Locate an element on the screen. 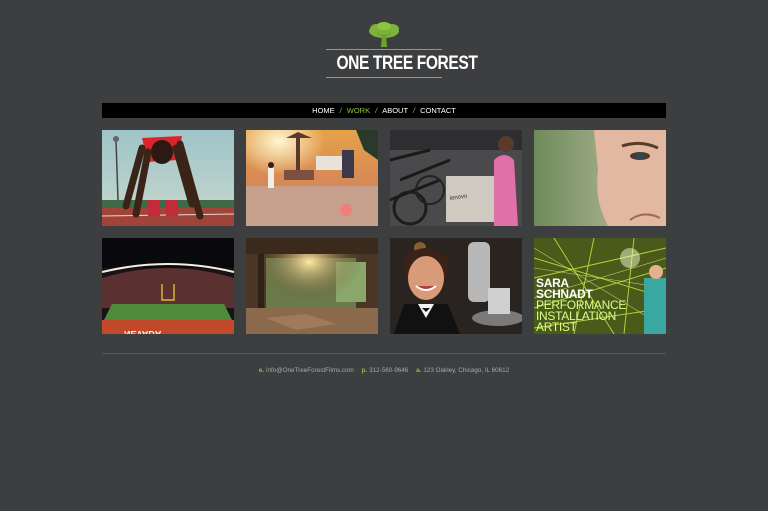 The height and width of the screenshot is (511, 768). main-nav: HOME / WORK / ABOUT / CONTACT is located at coordinates (384, 110).